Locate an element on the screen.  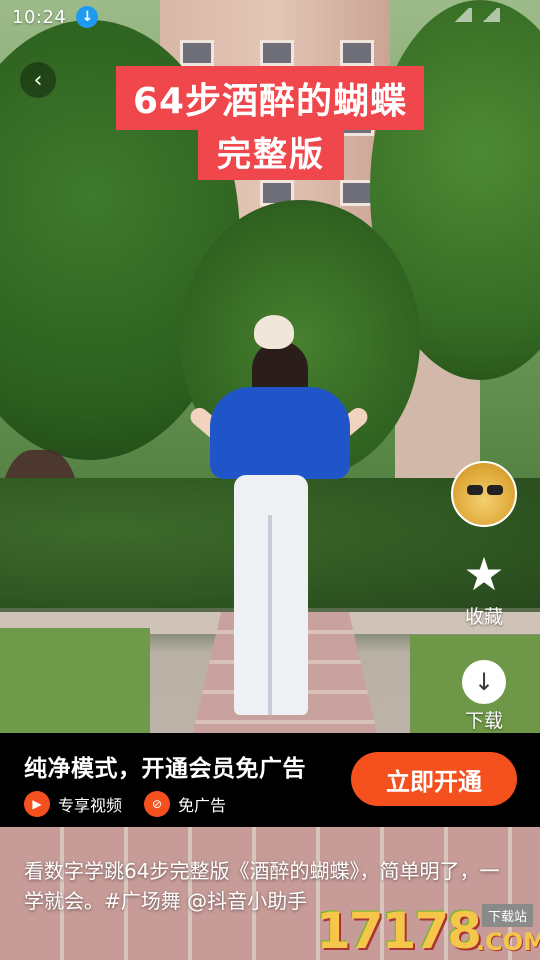
status-bar: 10:24 ↓ is located at coordinates (55, 17).